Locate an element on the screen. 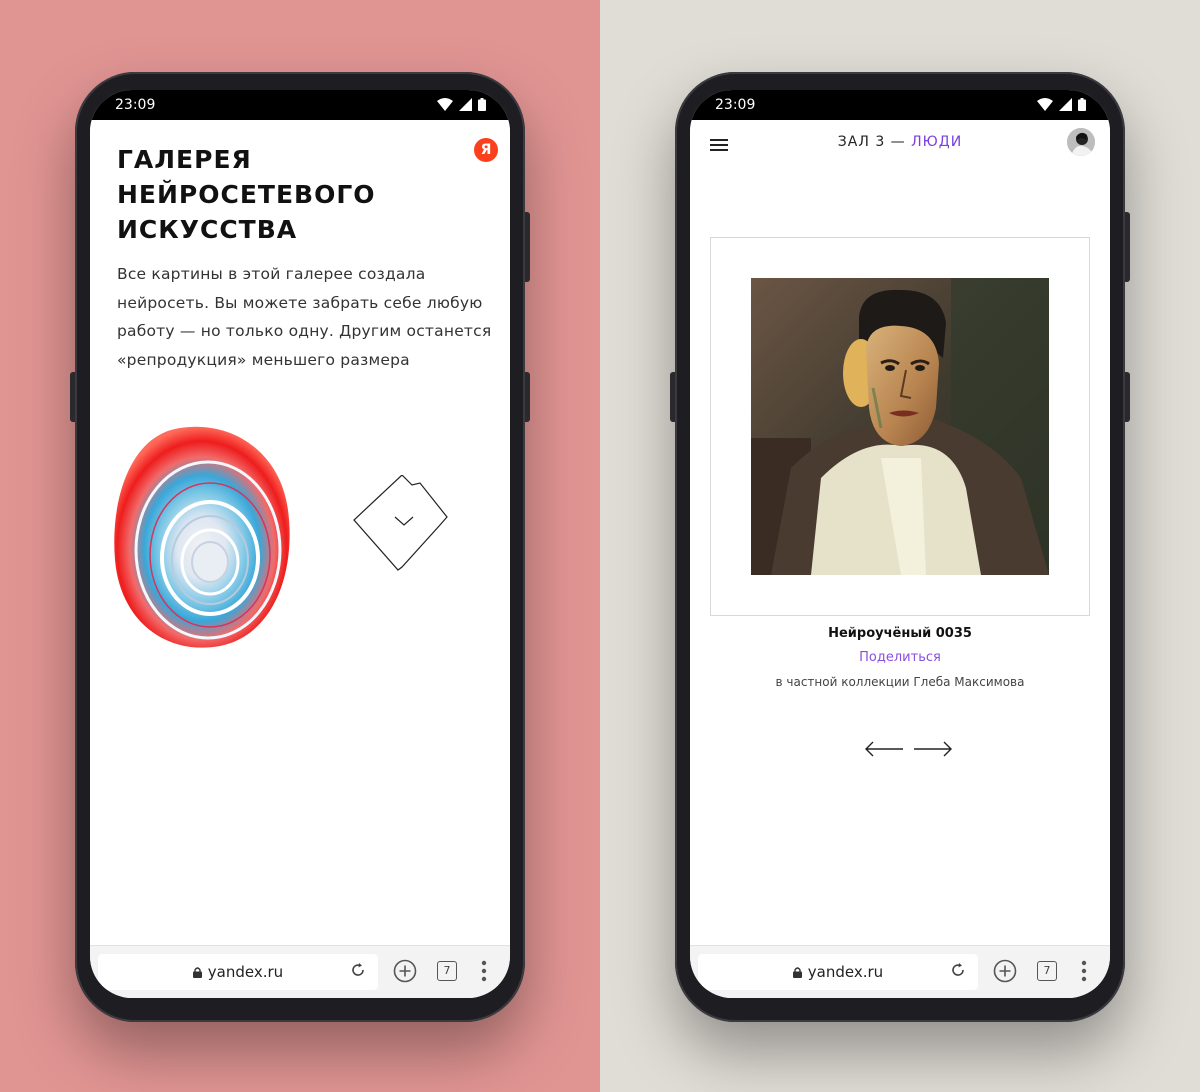  arrow-right-icon is located at coordinates (933, 749).